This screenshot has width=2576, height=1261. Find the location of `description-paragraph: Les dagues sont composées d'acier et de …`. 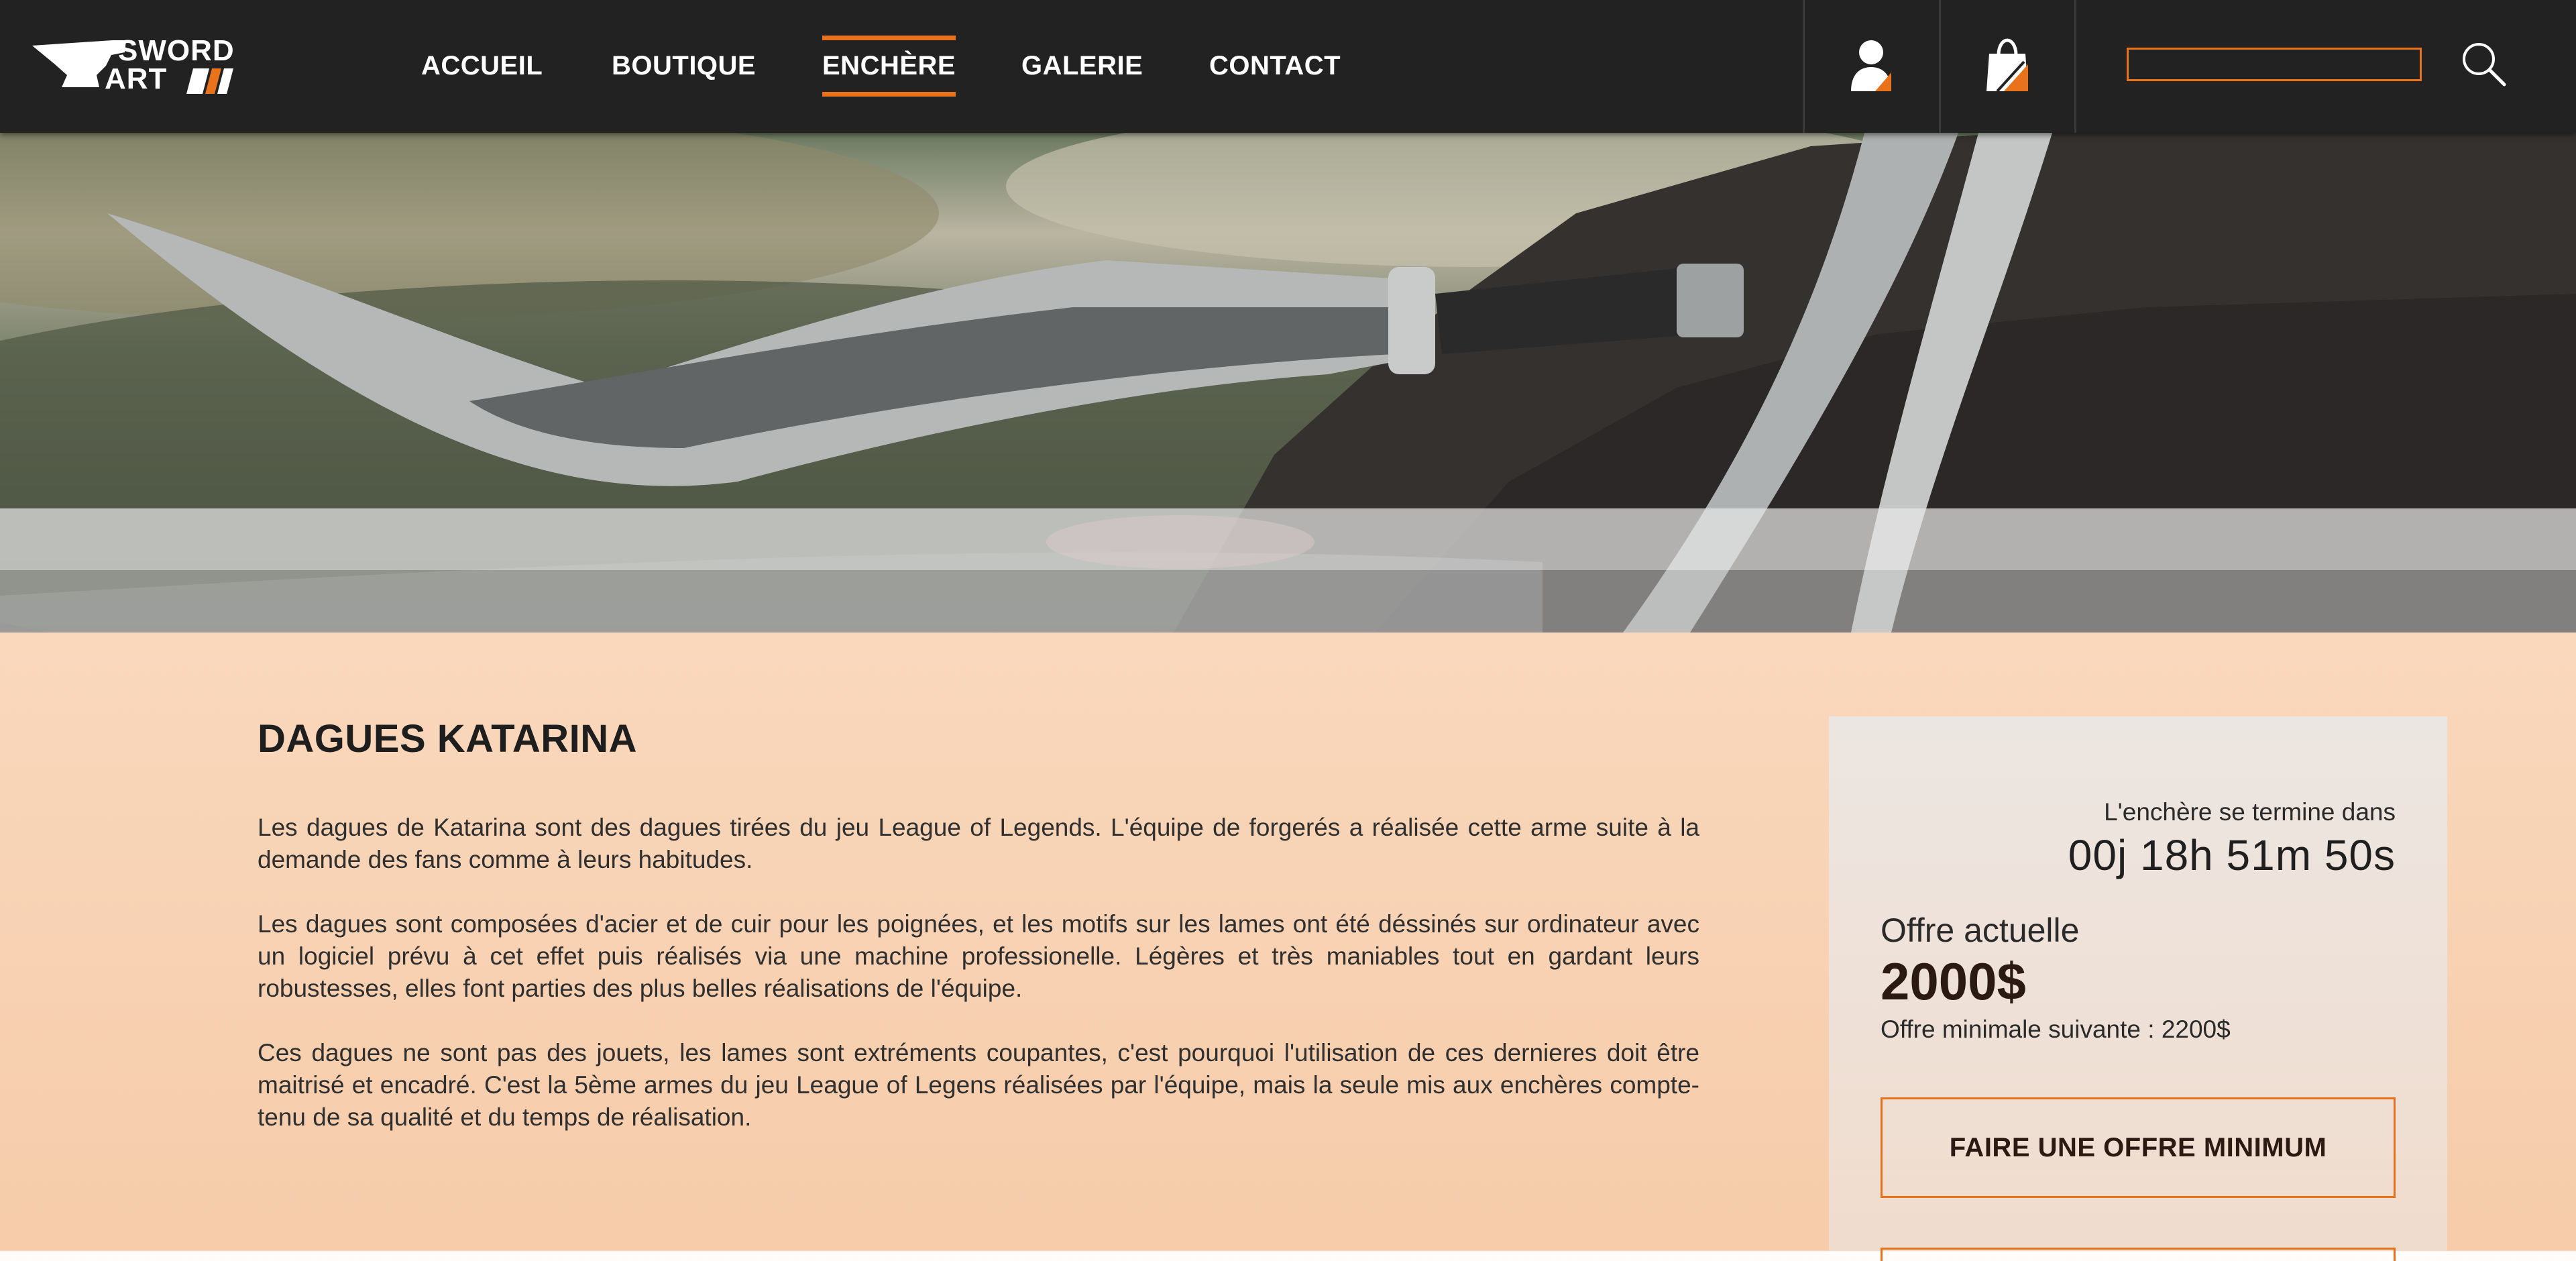

description-paragraph: Les dagues sont composées d'acier et de … is located at coordinates (978, 956).